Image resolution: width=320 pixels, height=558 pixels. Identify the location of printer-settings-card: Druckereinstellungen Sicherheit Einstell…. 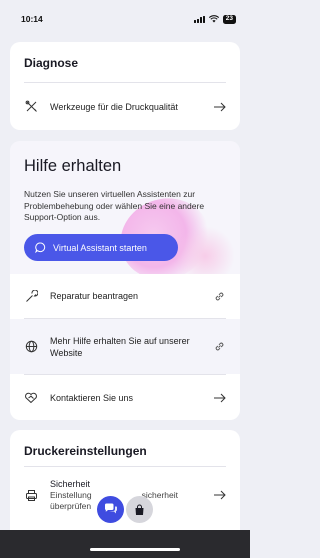
(125, 485).